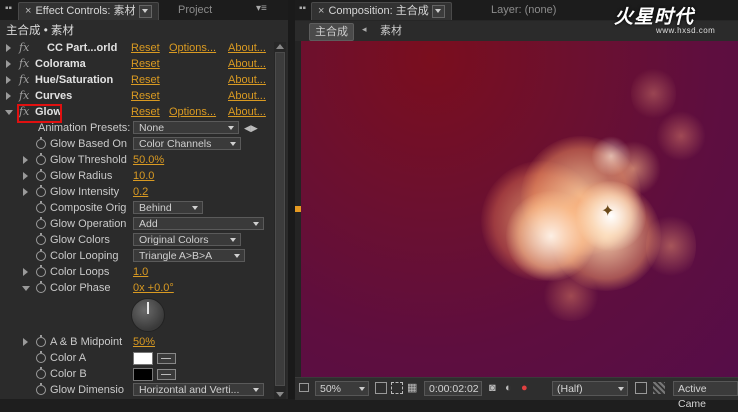  What do you see at coordinates (331, 32) in the screenshot?
I see `comp-tab-main: 主合成` at bounding box center [331, 32].